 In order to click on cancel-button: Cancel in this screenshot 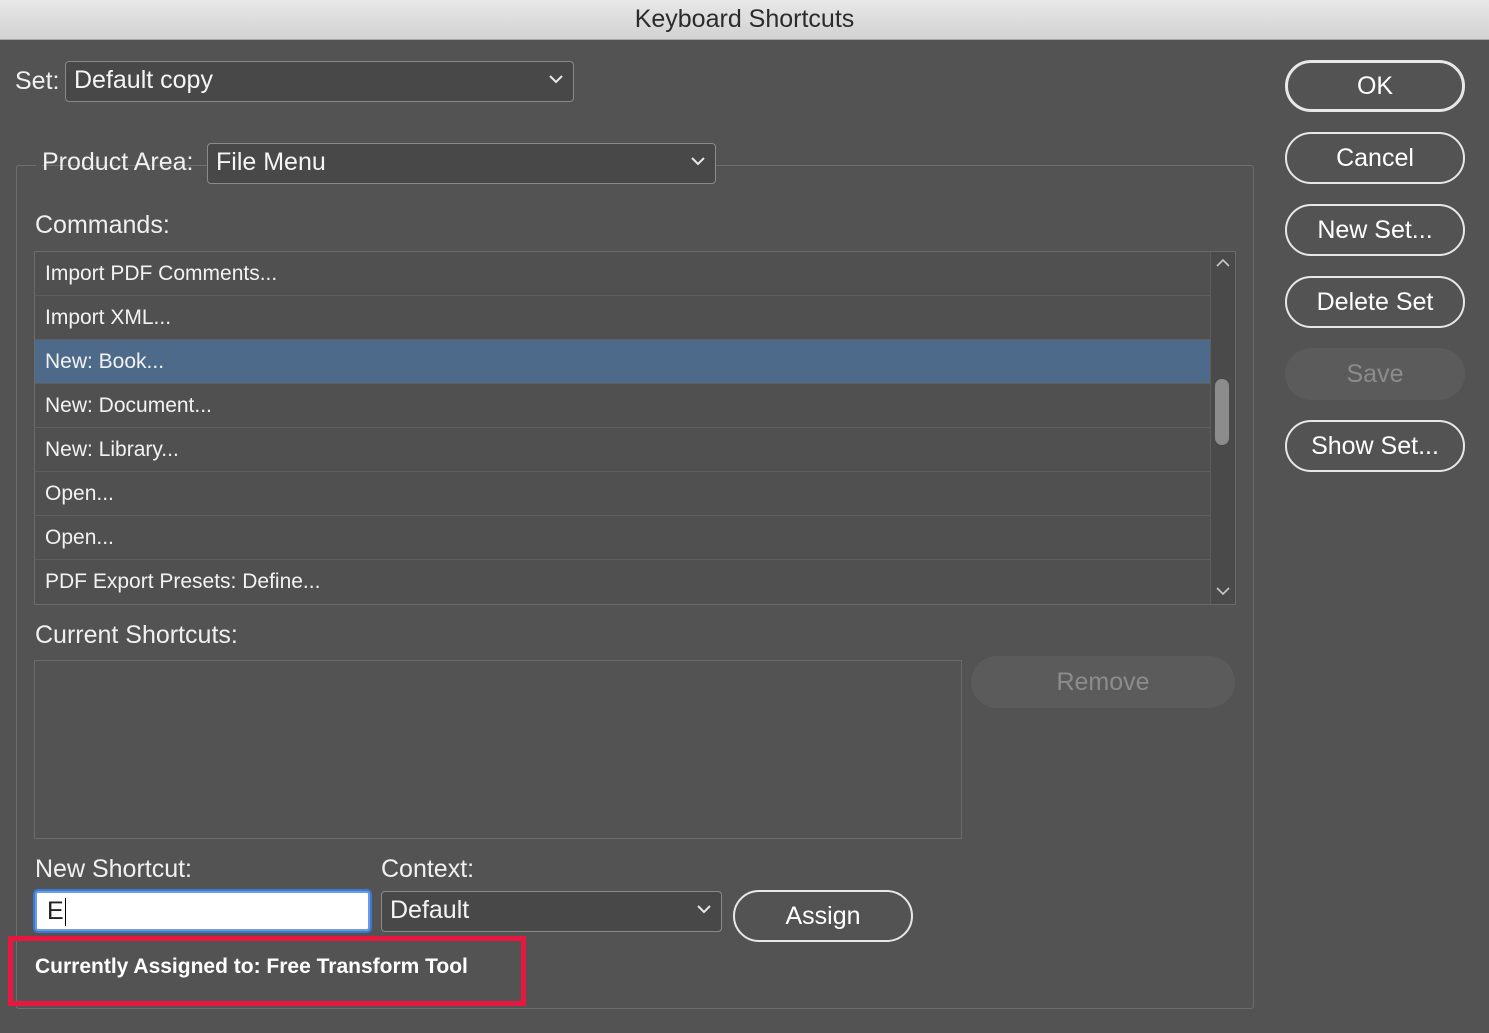, I will do `click(1375, 158)`.